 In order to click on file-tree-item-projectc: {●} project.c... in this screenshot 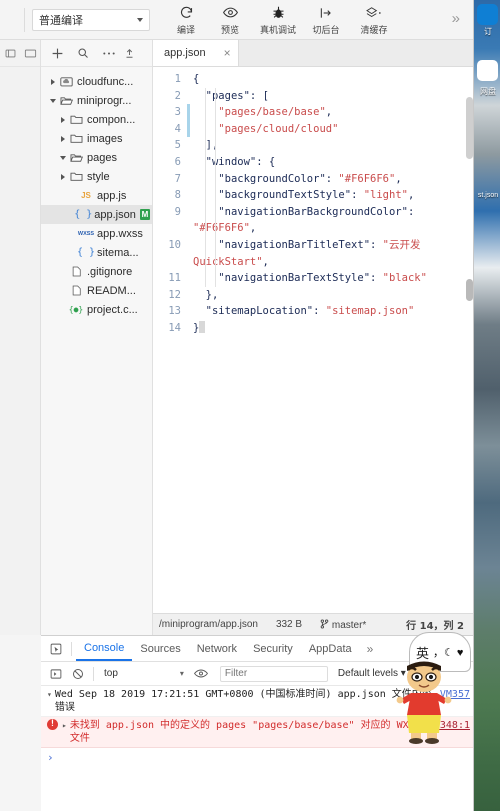, I will do `click(96, 309)`.